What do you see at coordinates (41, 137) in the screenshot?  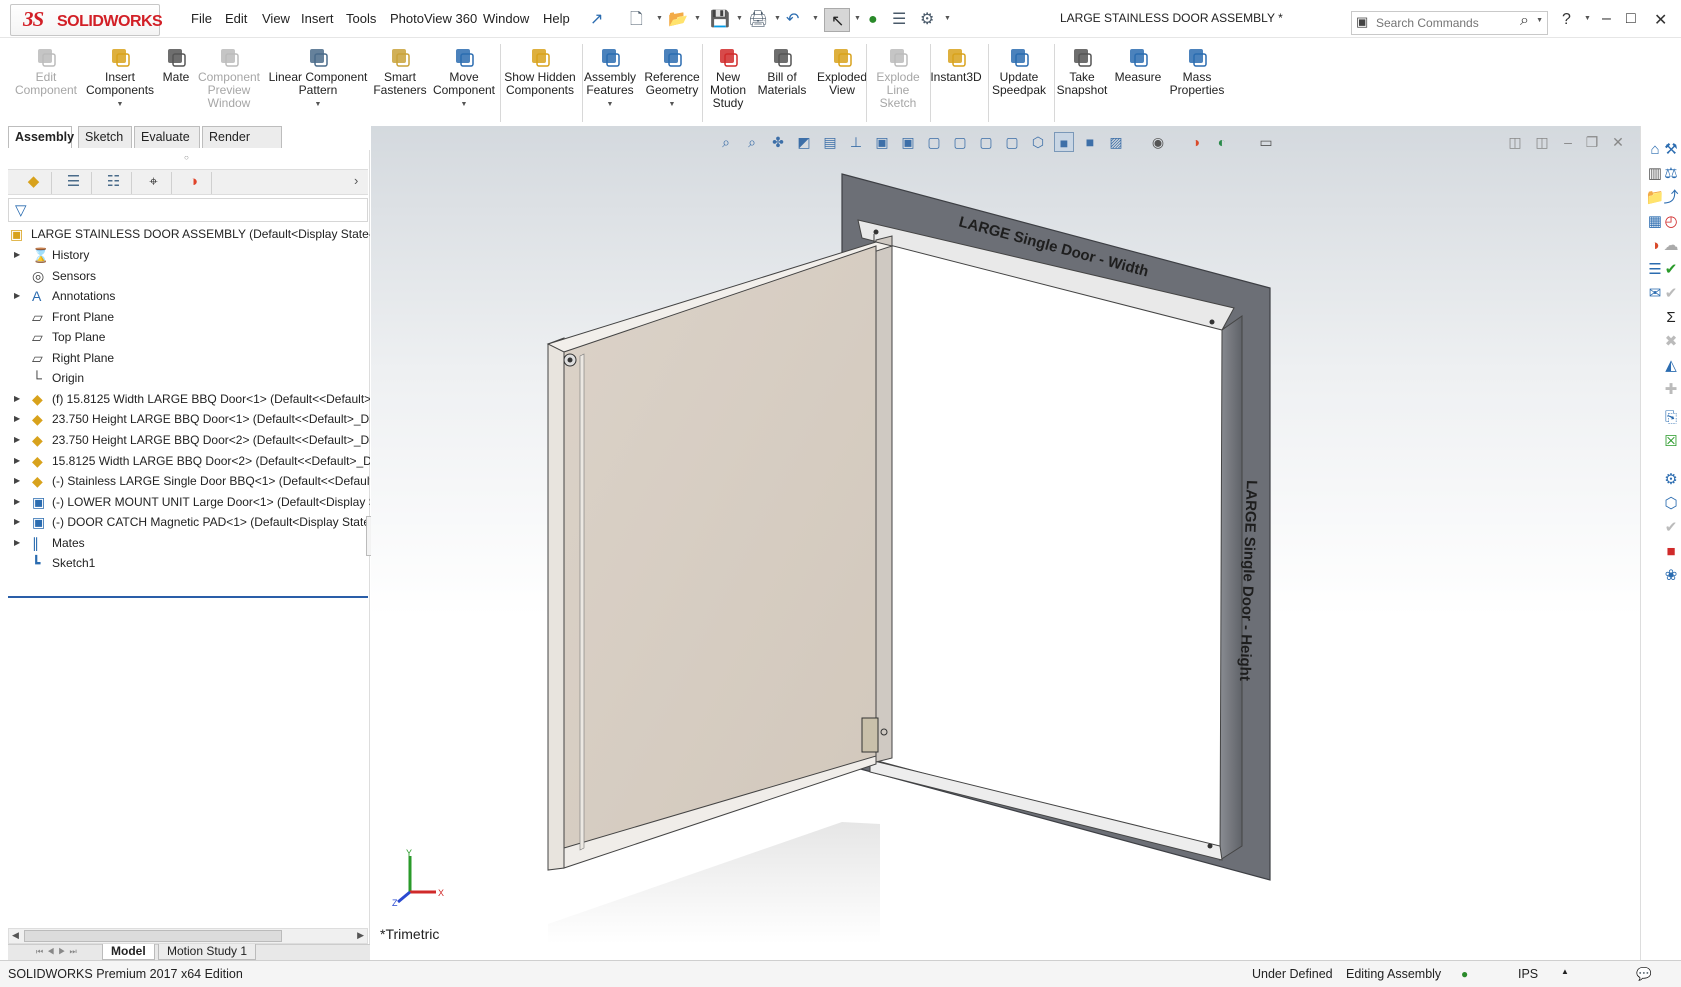 I see `tab-assembly: Assembly` at bounding box center [41, 137].